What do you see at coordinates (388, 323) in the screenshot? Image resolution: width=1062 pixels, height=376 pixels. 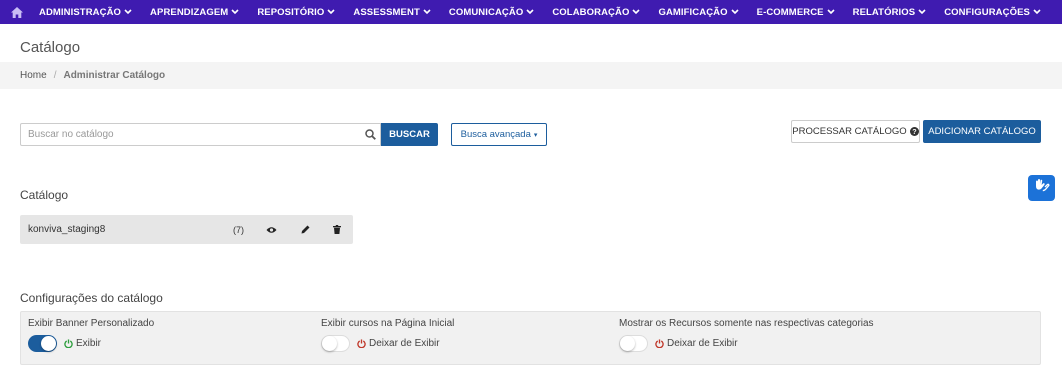 I see `setting-label: Exibir cursos na Página Inicial` at bounding box center [388, 323].